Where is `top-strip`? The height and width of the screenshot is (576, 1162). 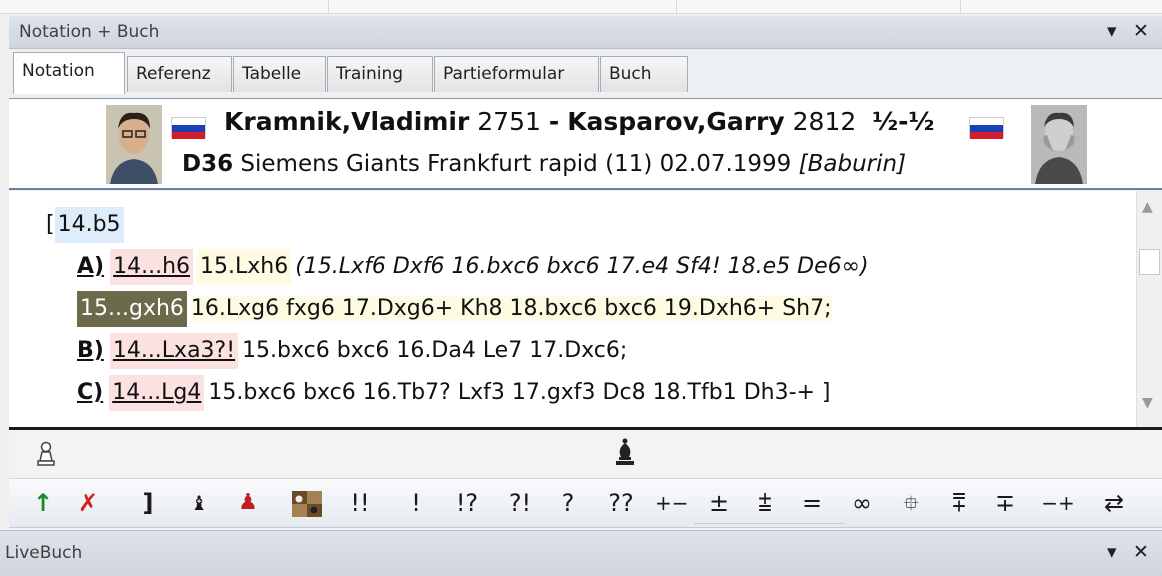
top-strip is located at coordinates (581, 7).